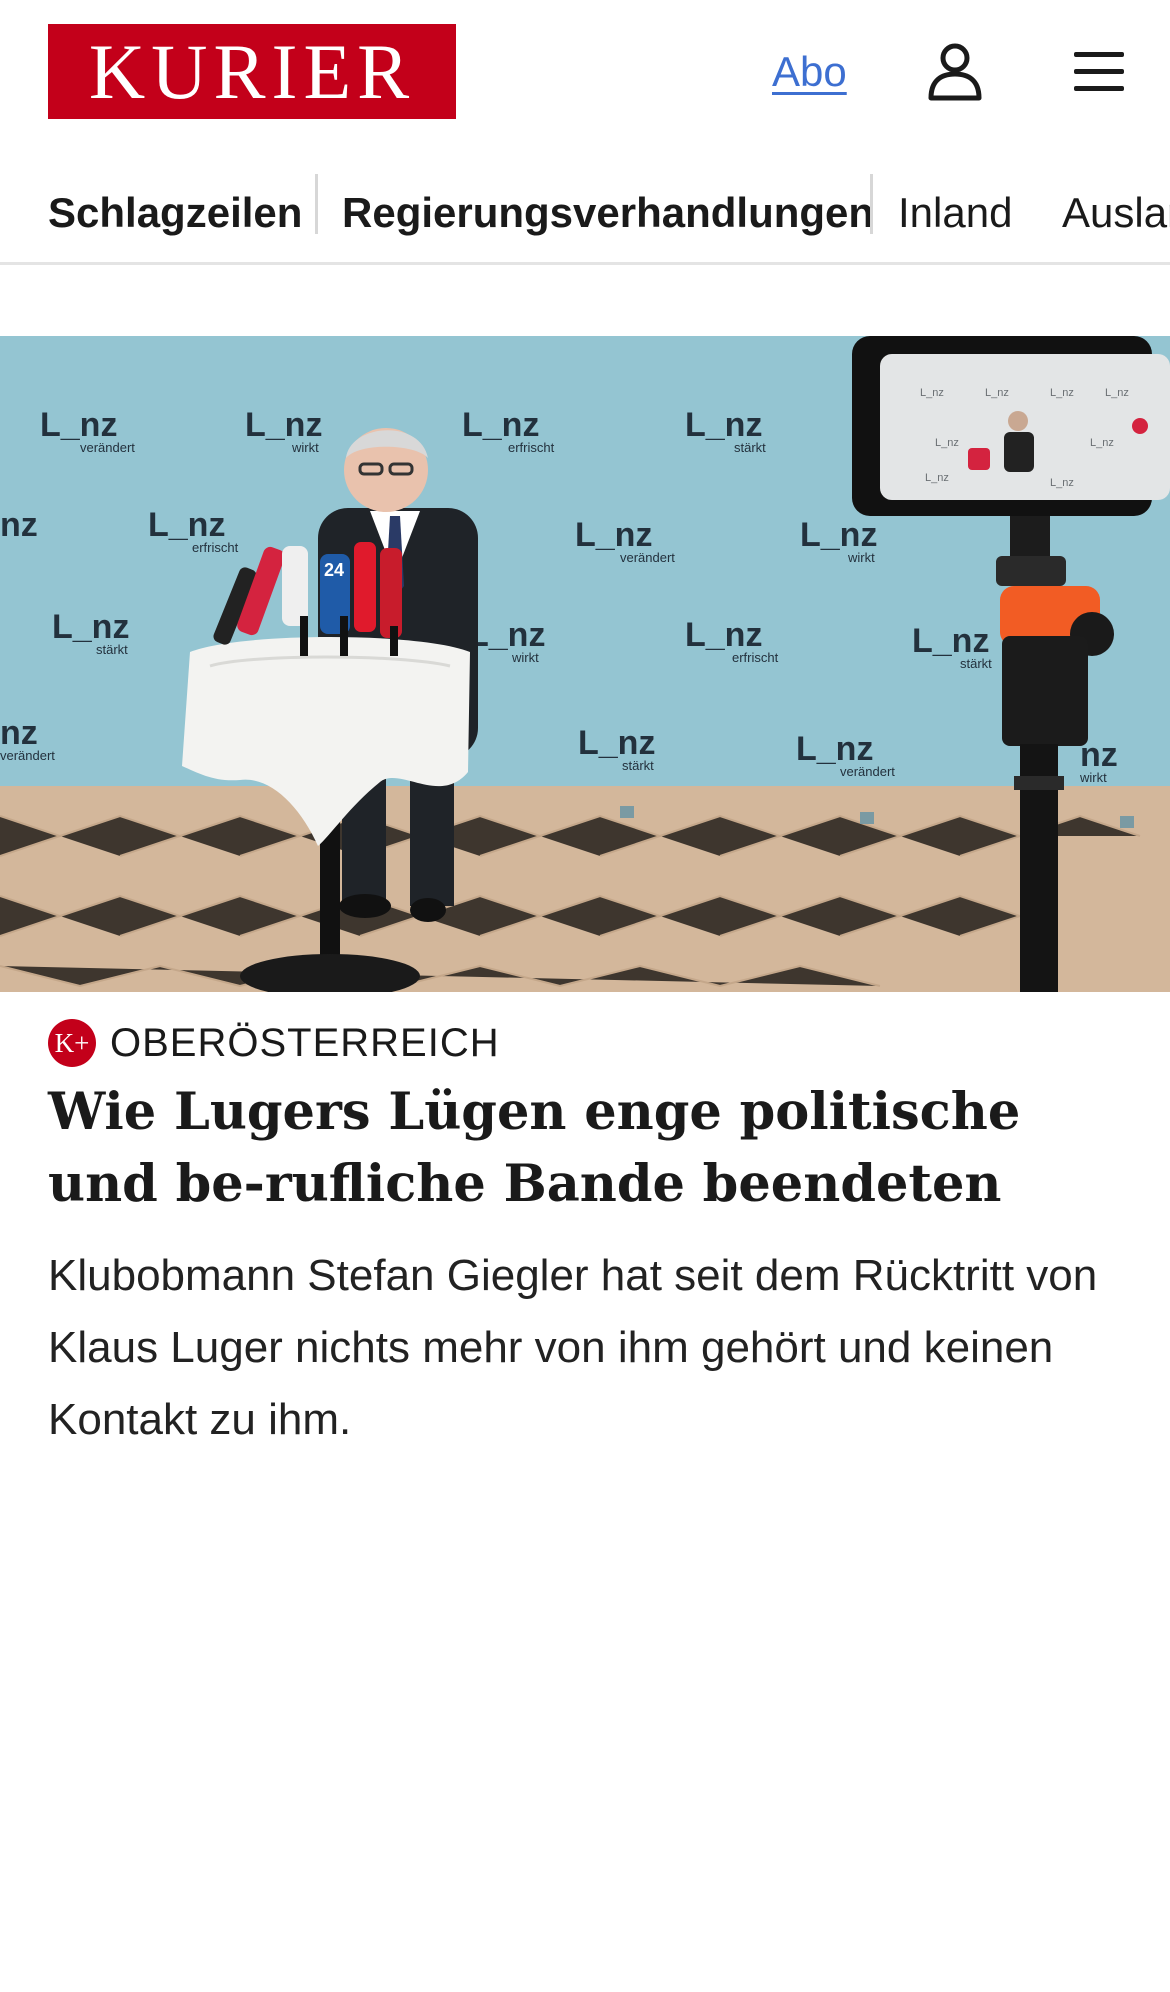 Image resolution: width=1170 pixels, height=1992 pixels. I want to click on kurier-plus-badge-icon: K+, so click(72, 1043).